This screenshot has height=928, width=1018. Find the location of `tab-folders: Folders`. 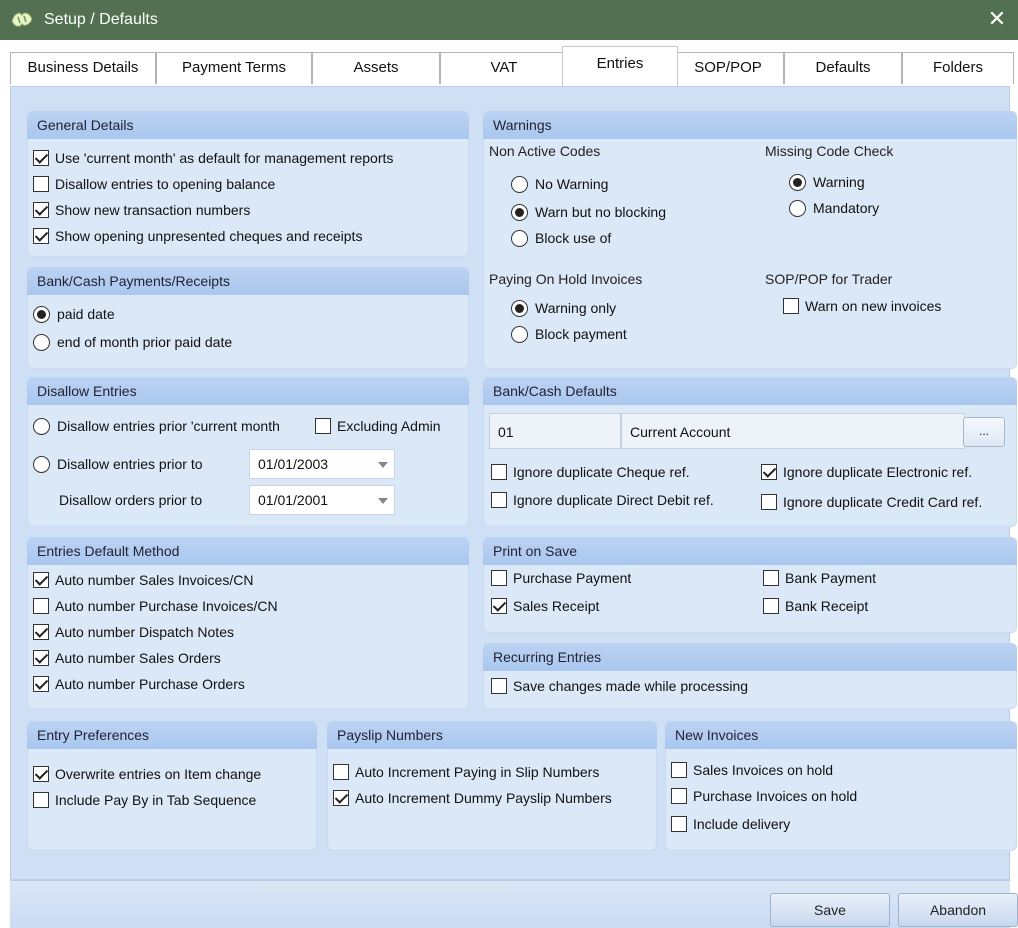

tab-folders: Folders is located at coordinates (958, 68).